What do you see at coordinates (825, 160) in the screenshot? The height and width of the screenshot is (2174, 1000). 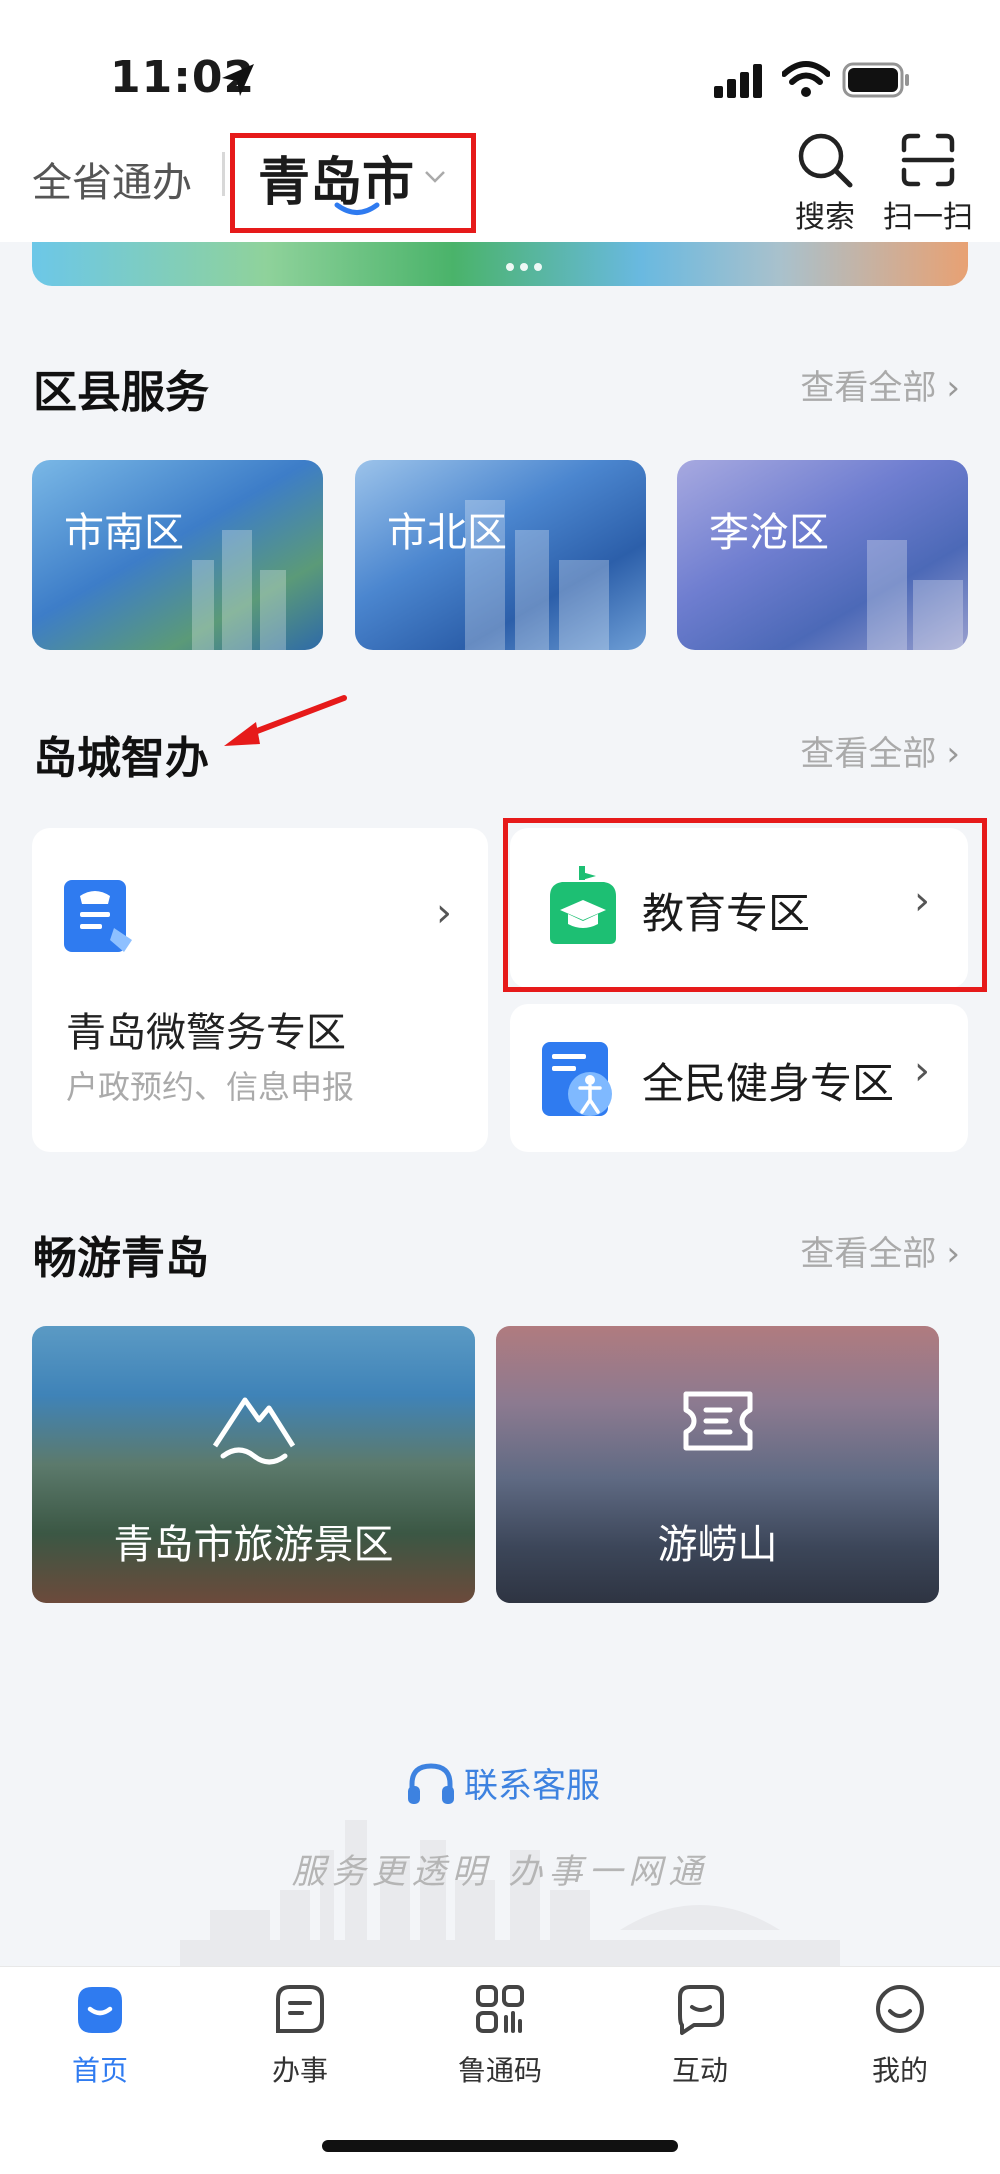 I see `search-icon` at bounding box center [825, 160].